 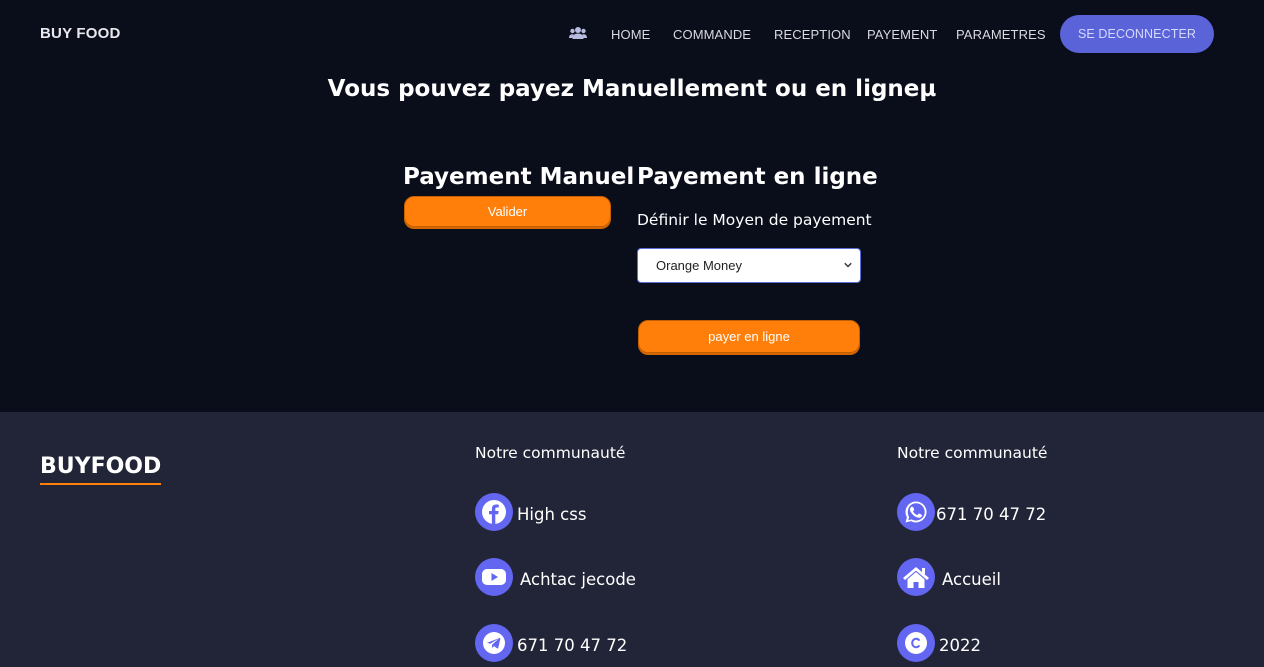 I want to click on telegram-icon, so click(x=494, y=643).